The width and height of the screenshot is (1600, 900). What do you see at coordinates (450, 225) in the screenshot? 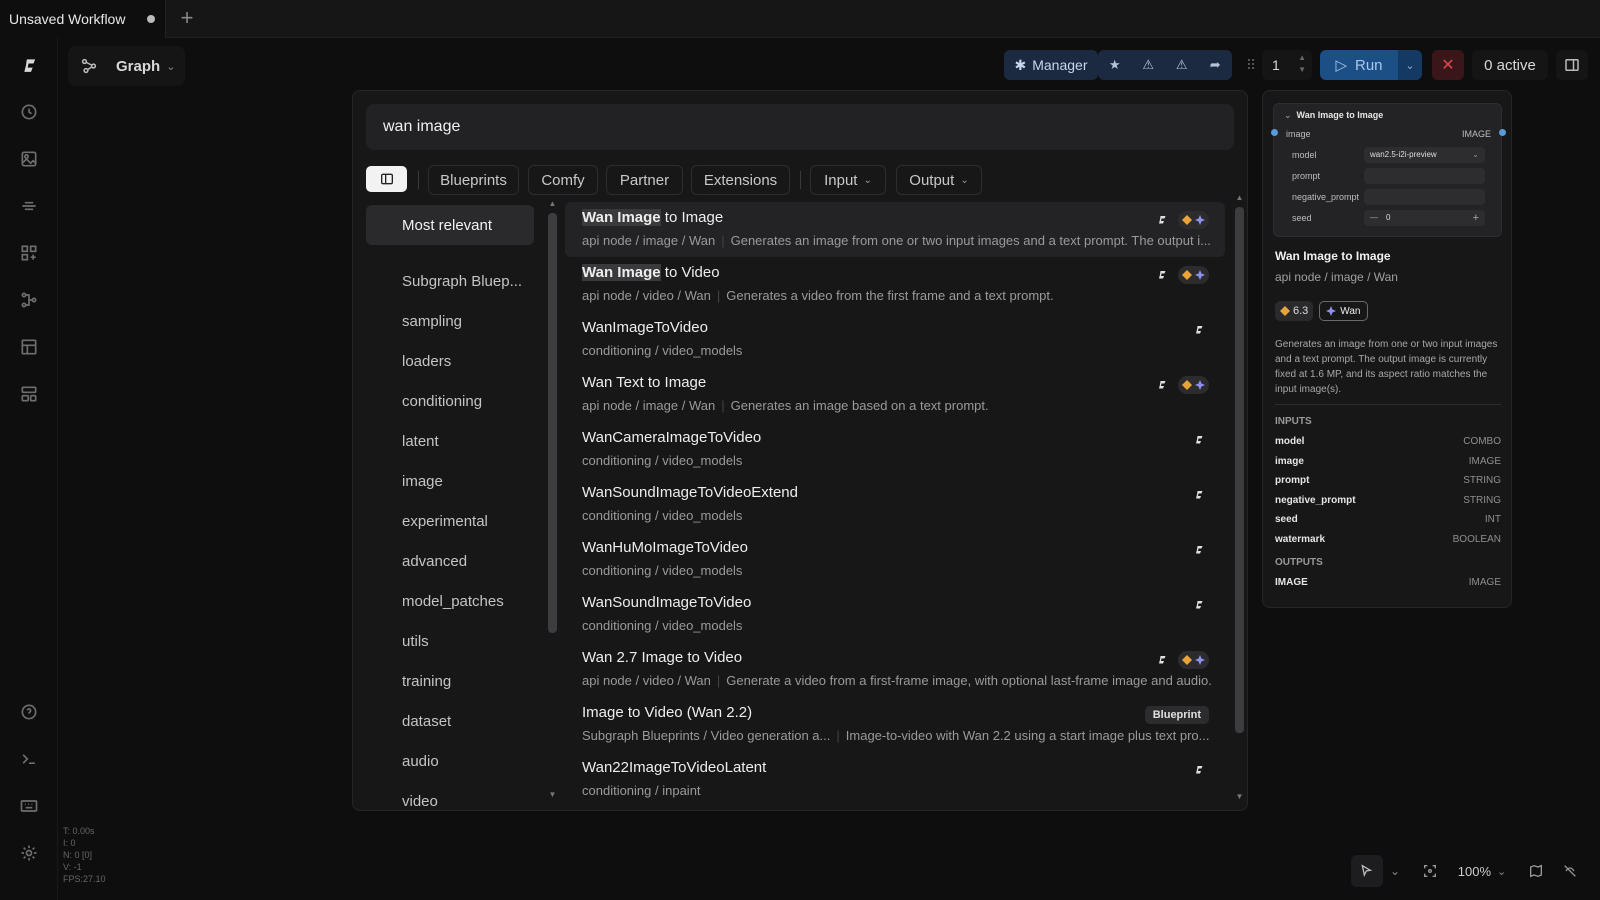
I see `category-most-relevant: Most relevant` at bounding box center [450, 225].